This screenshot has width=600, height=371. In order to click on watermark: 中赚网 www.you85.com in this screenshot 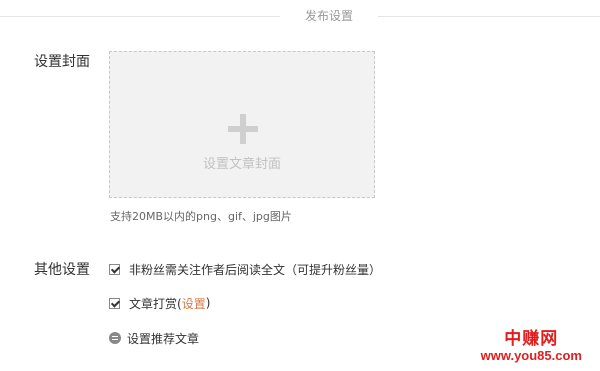, I will do `click(531, 346)`.